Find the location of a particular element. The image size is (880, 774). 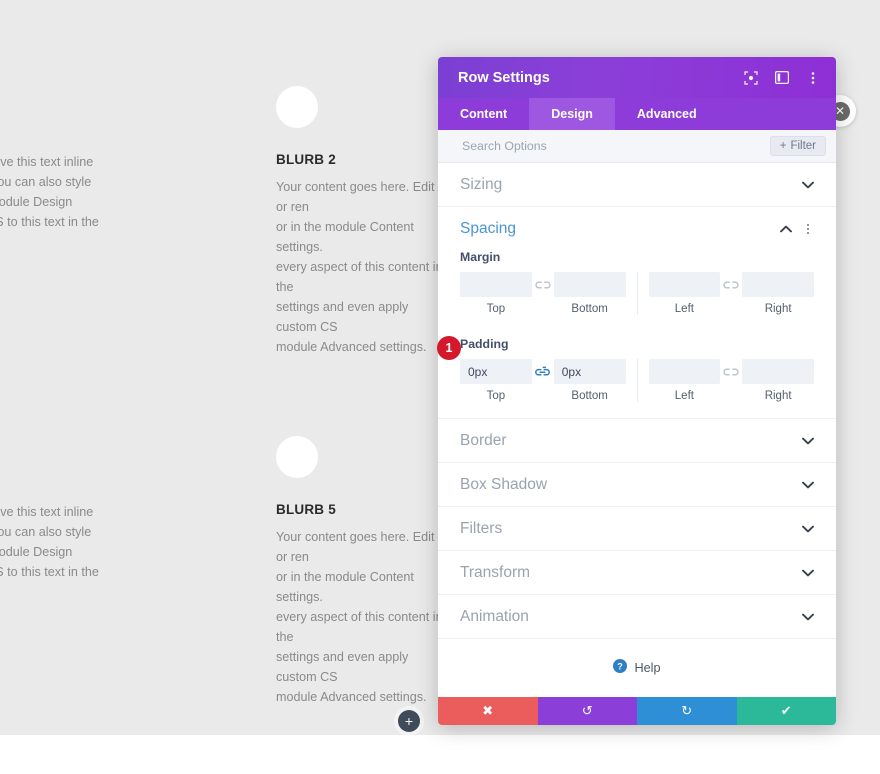

margin-top-input is located at coordinates (496, 284).